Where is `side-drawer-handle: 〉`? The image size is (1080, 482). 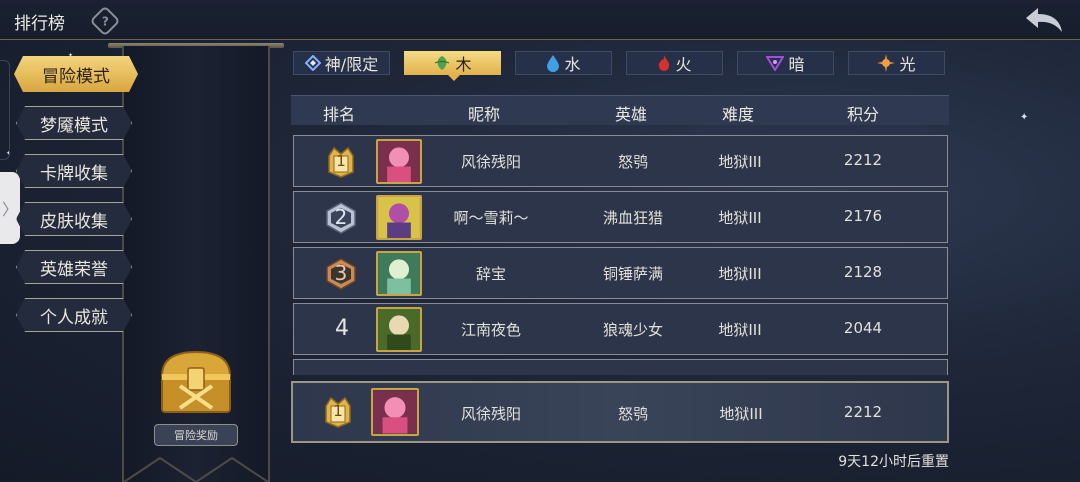 side-drawer-handle: 〉 is located at coordinates (10, 208).